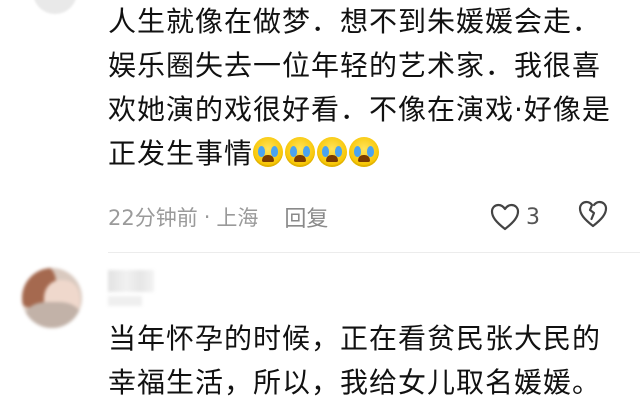 This screenshot has width=640, height=407. Describe the element at coordinates (368, 217) in the screenshot. I see `comment-meta: 22分钟前 · 上海 回复` at that location.